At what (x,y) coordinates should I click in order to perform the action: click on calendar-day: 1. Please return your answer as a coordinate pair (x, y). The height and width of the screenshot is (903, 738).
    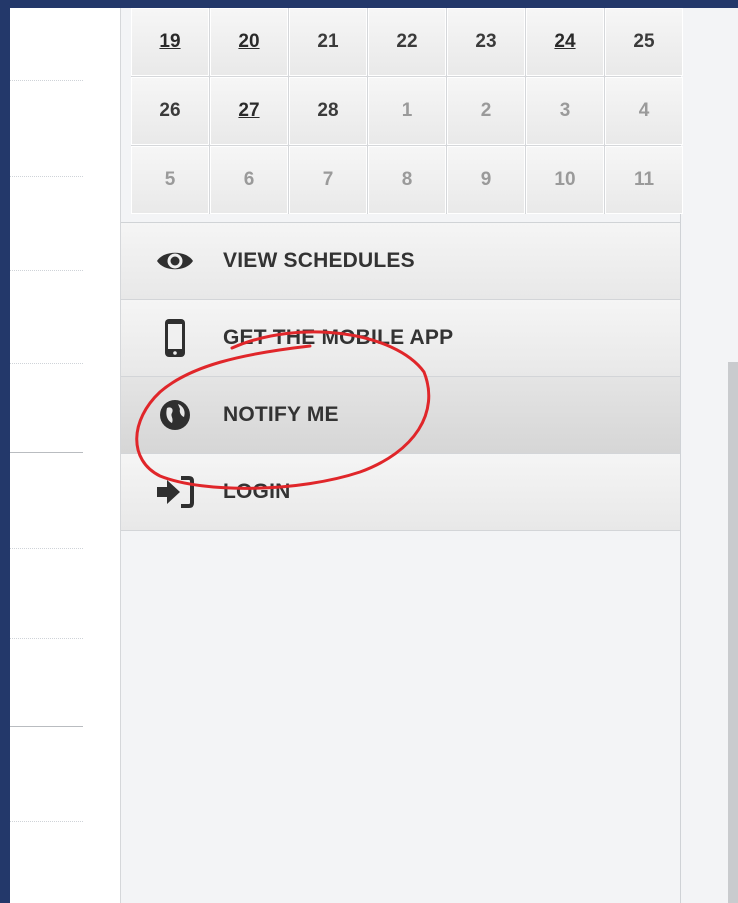
    Looking at the image, I should click on (407, 111).